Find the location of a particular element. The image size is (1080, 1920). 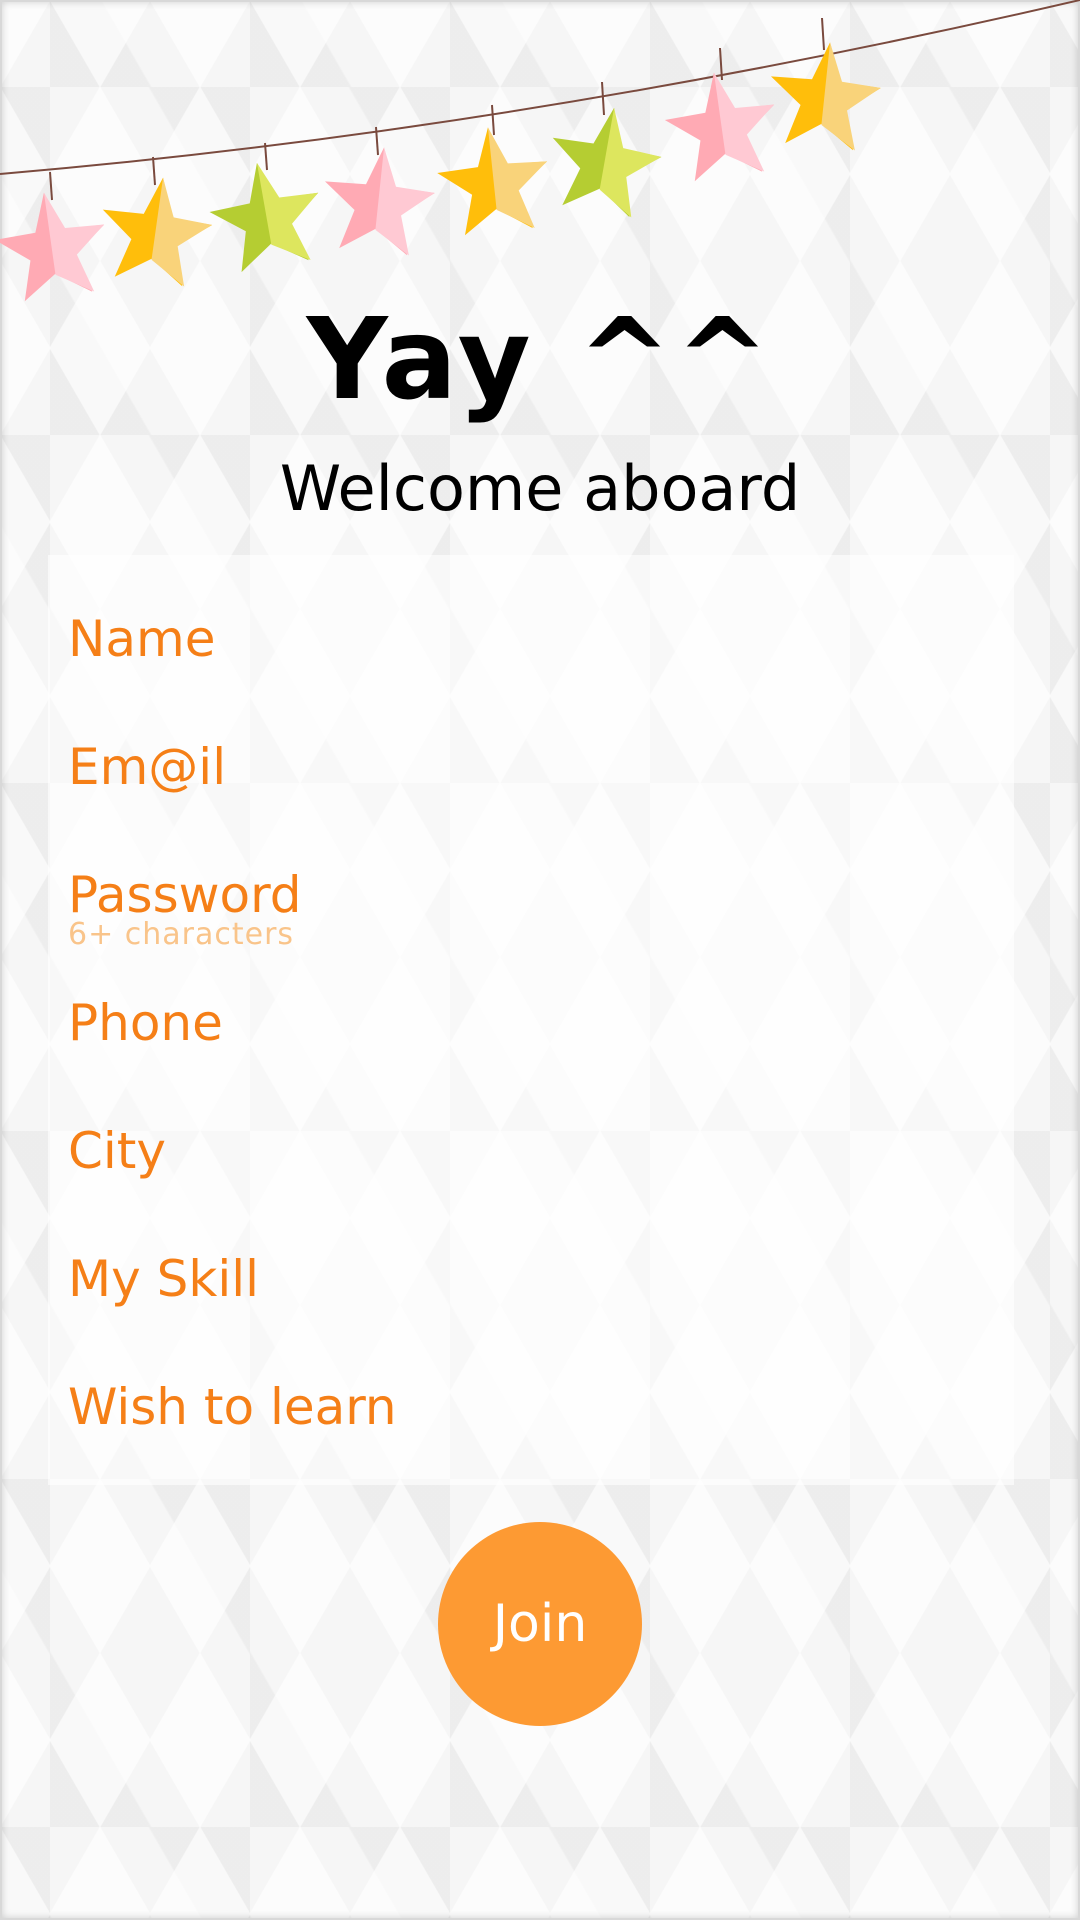

join-button: Join is located at coordinates (540, 1624).